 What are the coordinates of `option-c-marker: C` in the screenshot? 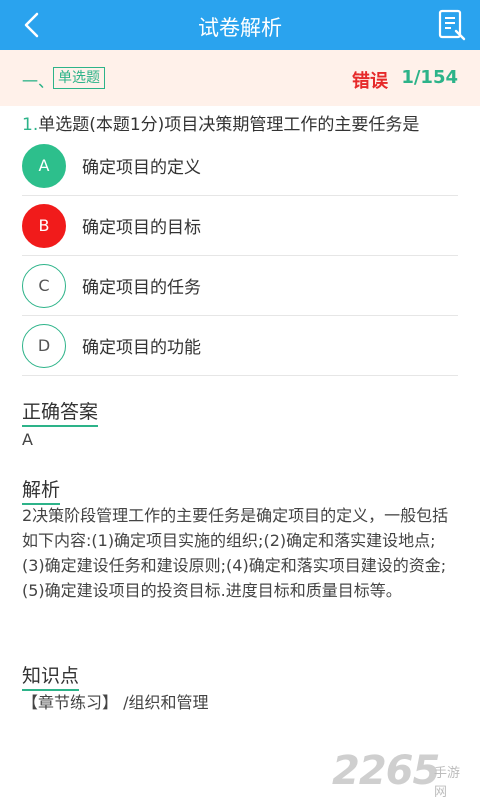 It's located at (44, 285).